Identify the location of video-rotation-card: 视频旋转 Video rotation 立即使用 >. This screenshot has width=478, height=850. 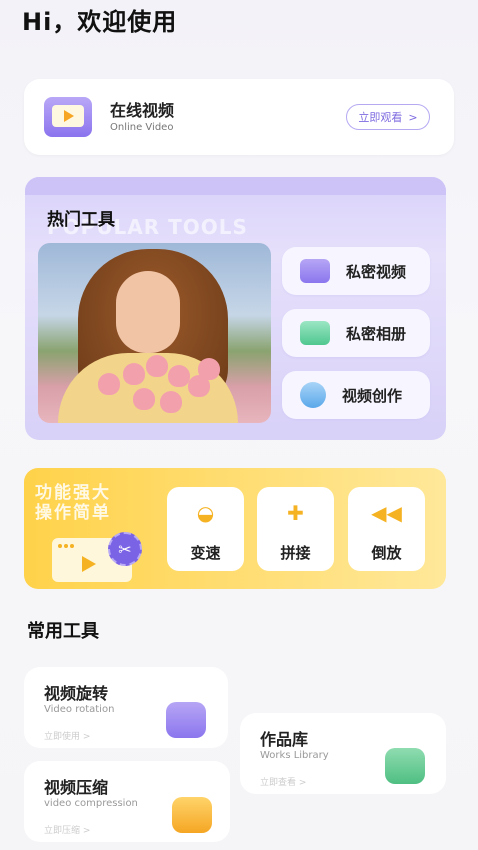
(126, 707).